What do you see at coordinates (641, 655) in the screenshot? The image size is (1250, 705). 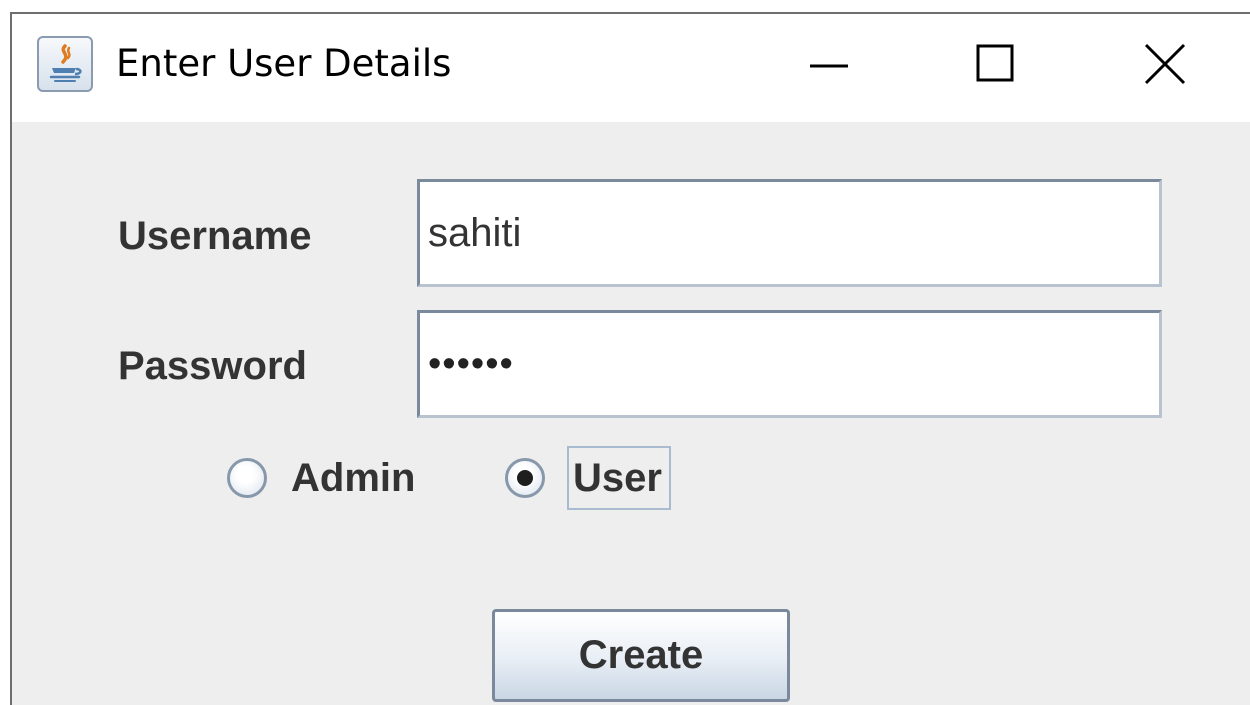 I see `create-button: Create` at bounding box center [641, 655].